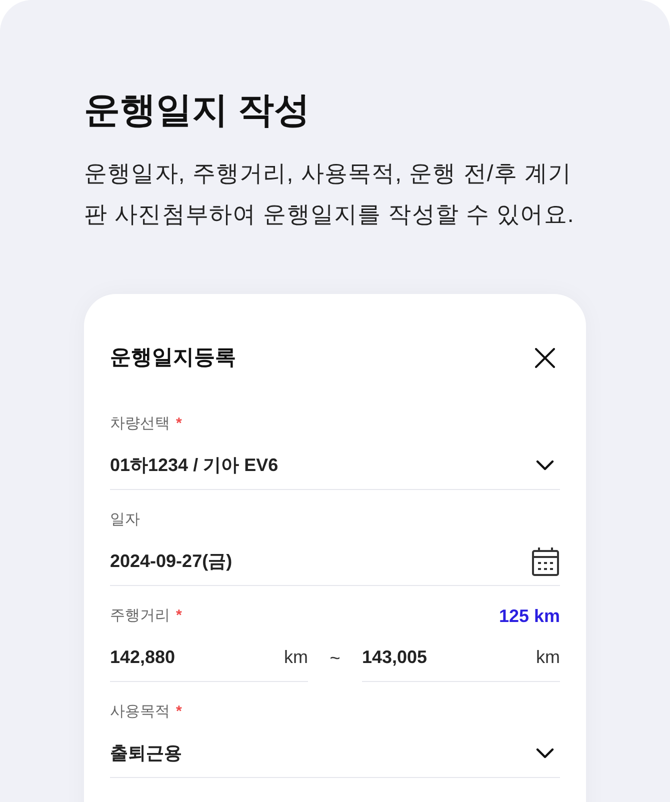  What do you see at coordinates (140, 424) in the screenshot?
I see `field-label: 차량선택` at bounding box center [140, 424].